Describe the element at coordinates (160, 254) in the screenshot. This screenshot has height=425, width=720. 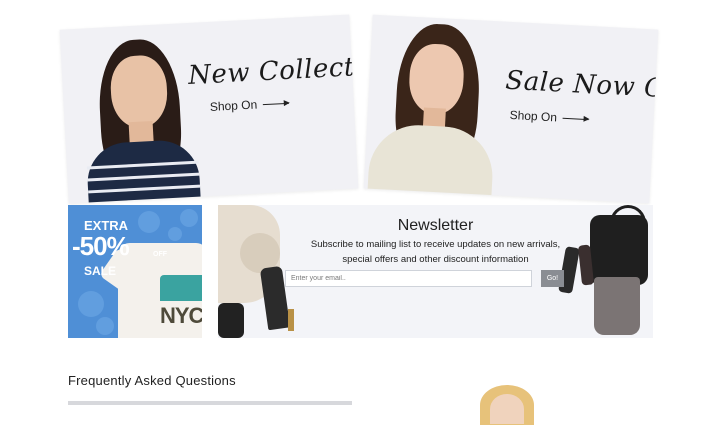
I see `sale-off-label: OFF` at that location.